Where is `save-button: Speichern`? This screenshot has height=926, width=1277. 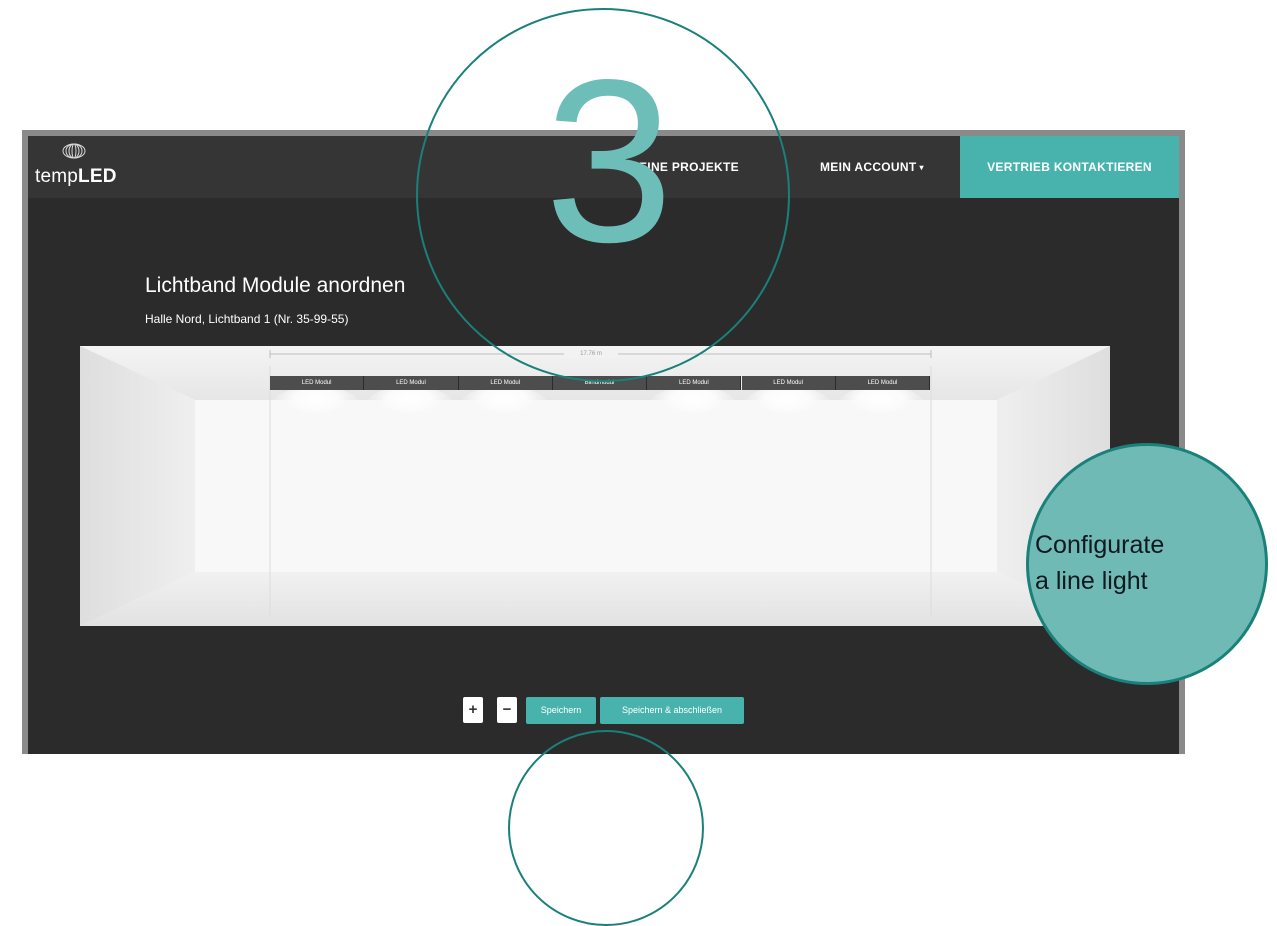 save-button: Speichern is located at coordinates (561, 710).